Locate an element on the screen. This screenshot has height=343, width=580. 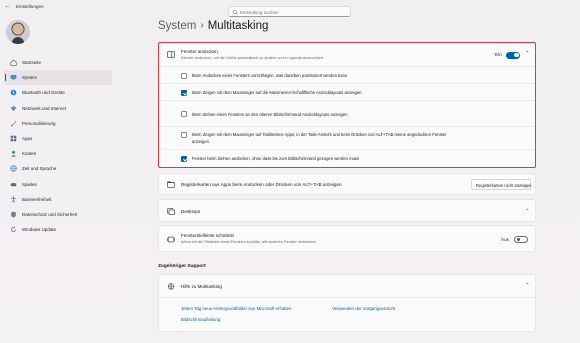
avatar is located at coordinates (18, 32).